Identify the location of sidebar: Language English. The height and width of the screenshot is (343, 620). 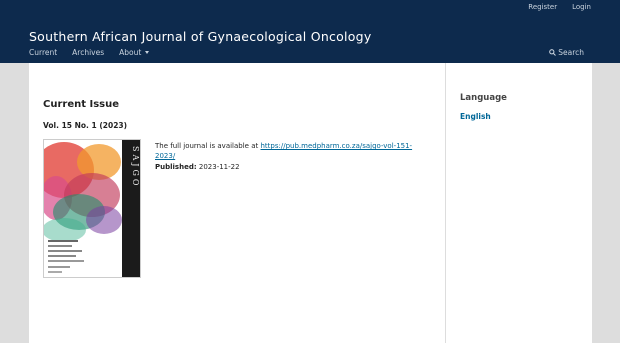
(483, 107).